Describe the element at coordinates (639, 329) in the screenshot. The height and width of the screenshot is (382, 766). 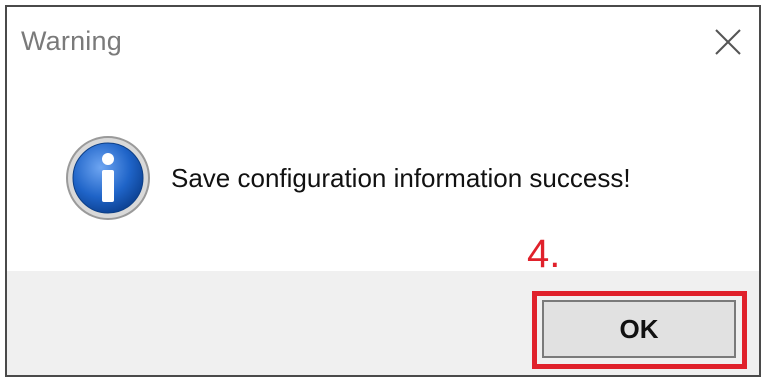
I see `ok-button: OK` at that location.